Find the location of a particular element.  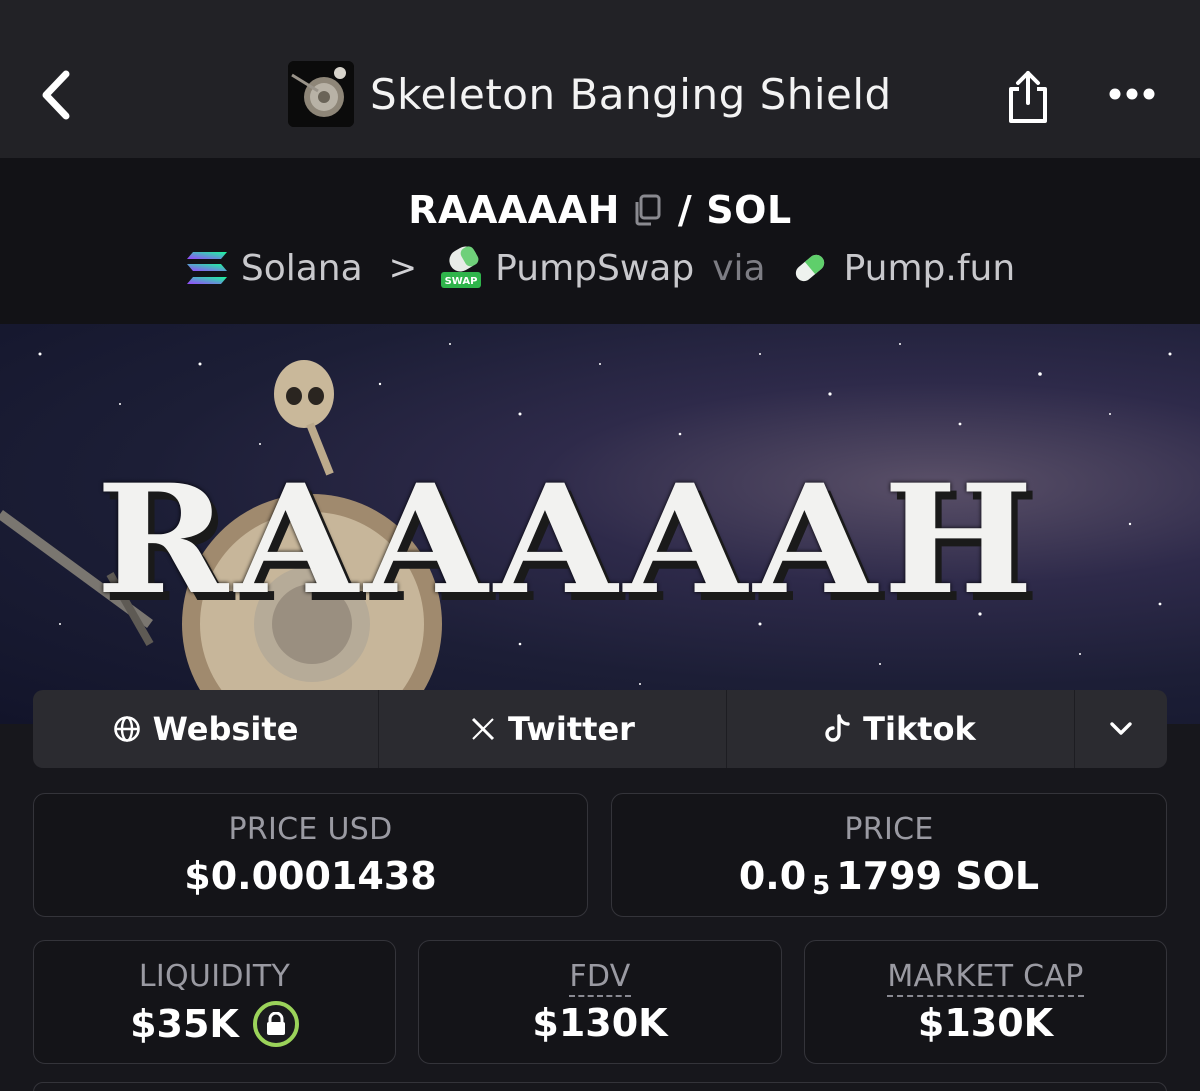

page-title: Skeleton Banging Shield is located at coordinates (631, 94).